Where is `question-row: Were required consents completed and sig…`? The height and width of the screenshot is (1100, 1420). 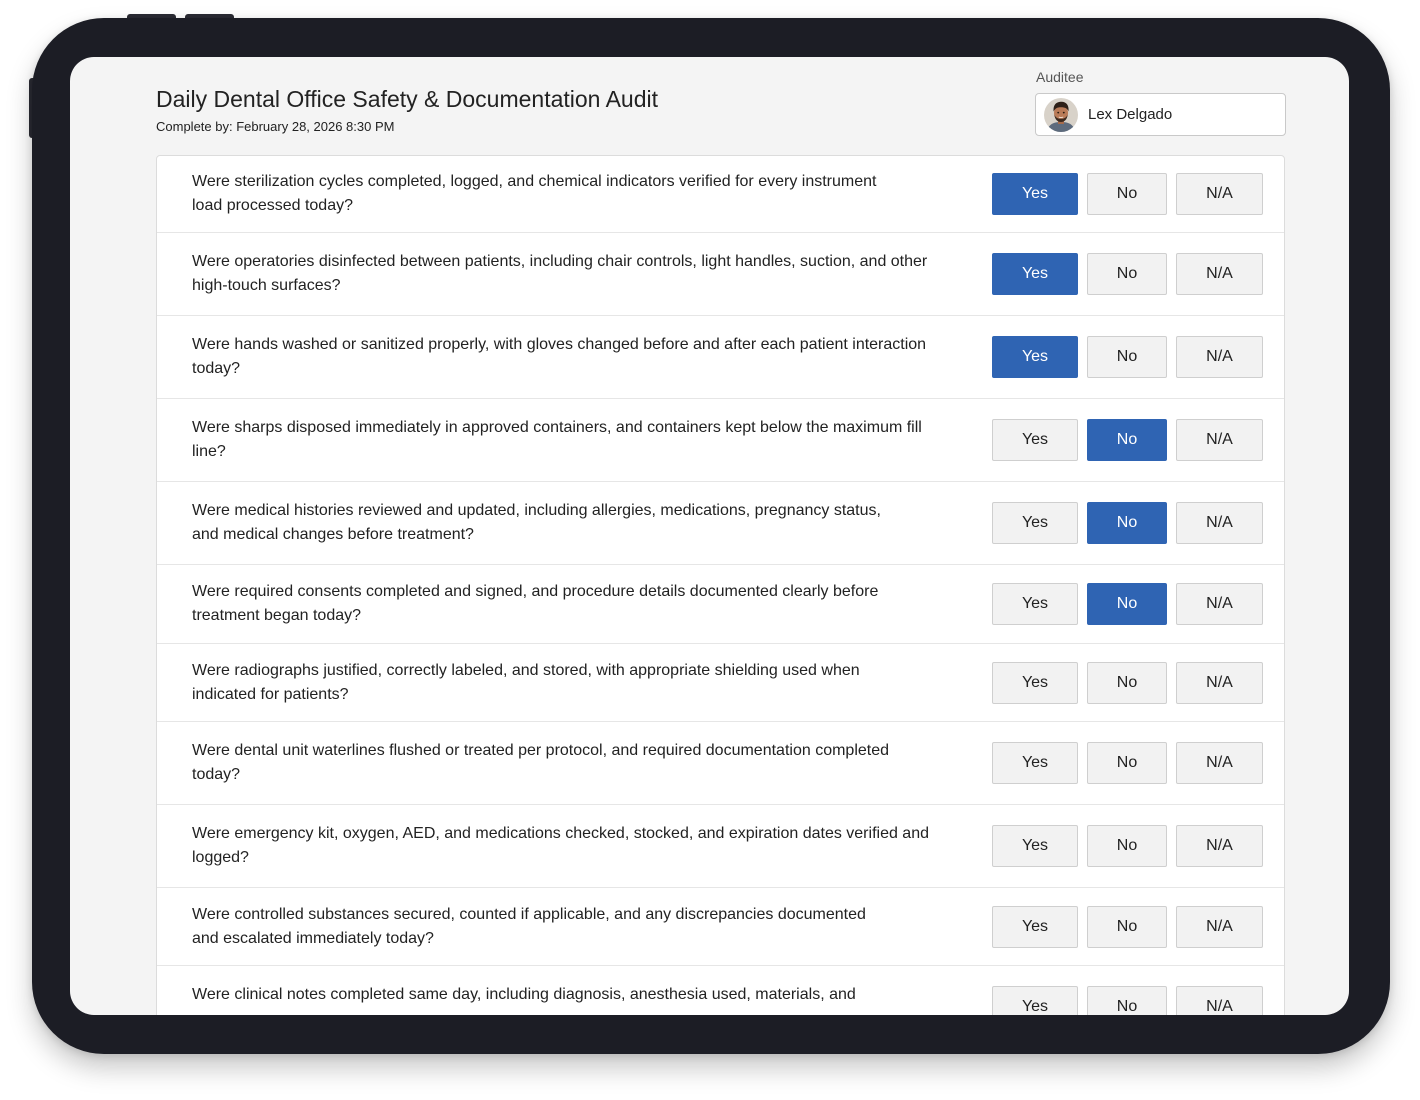
question-row: Were required consents completed and sig… is located at coordinates (720, 604).